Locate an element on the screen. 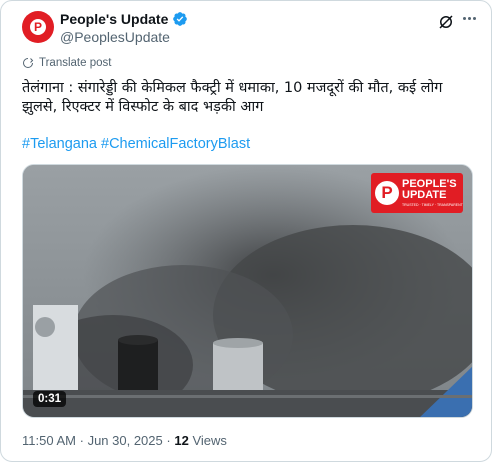  more-options-icon is located at coordinates (469, 18).